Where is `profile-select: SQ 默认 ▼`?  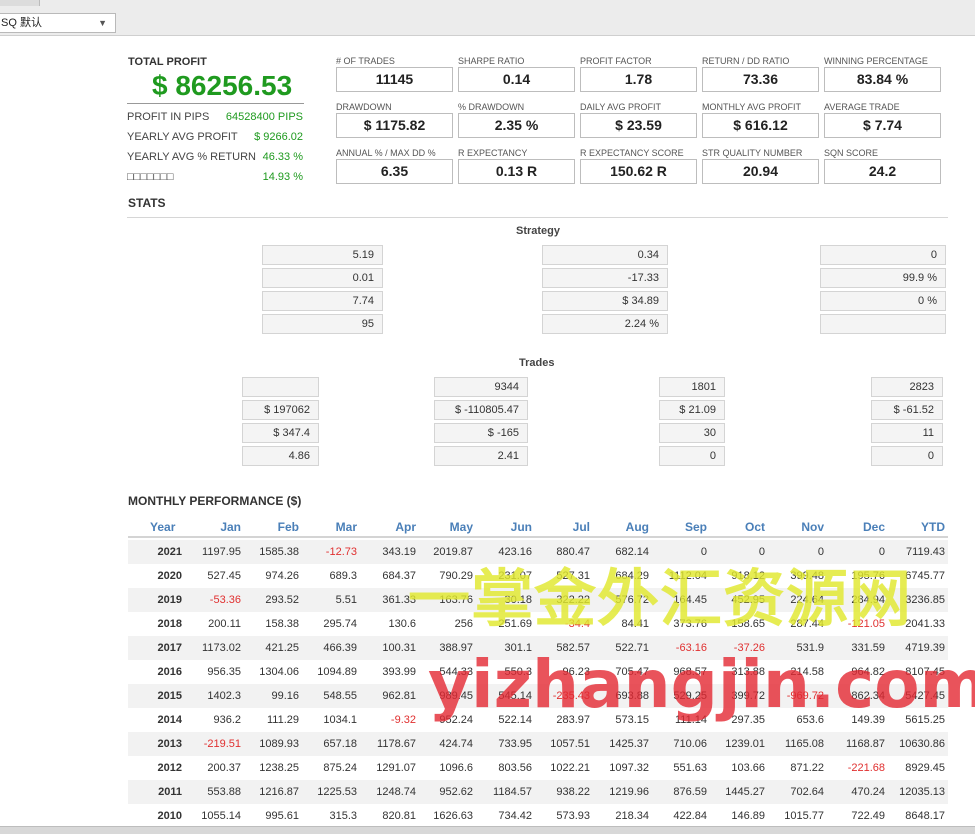
profile-select: SQ 默认 ▼ is located at coordinates (58, 23).